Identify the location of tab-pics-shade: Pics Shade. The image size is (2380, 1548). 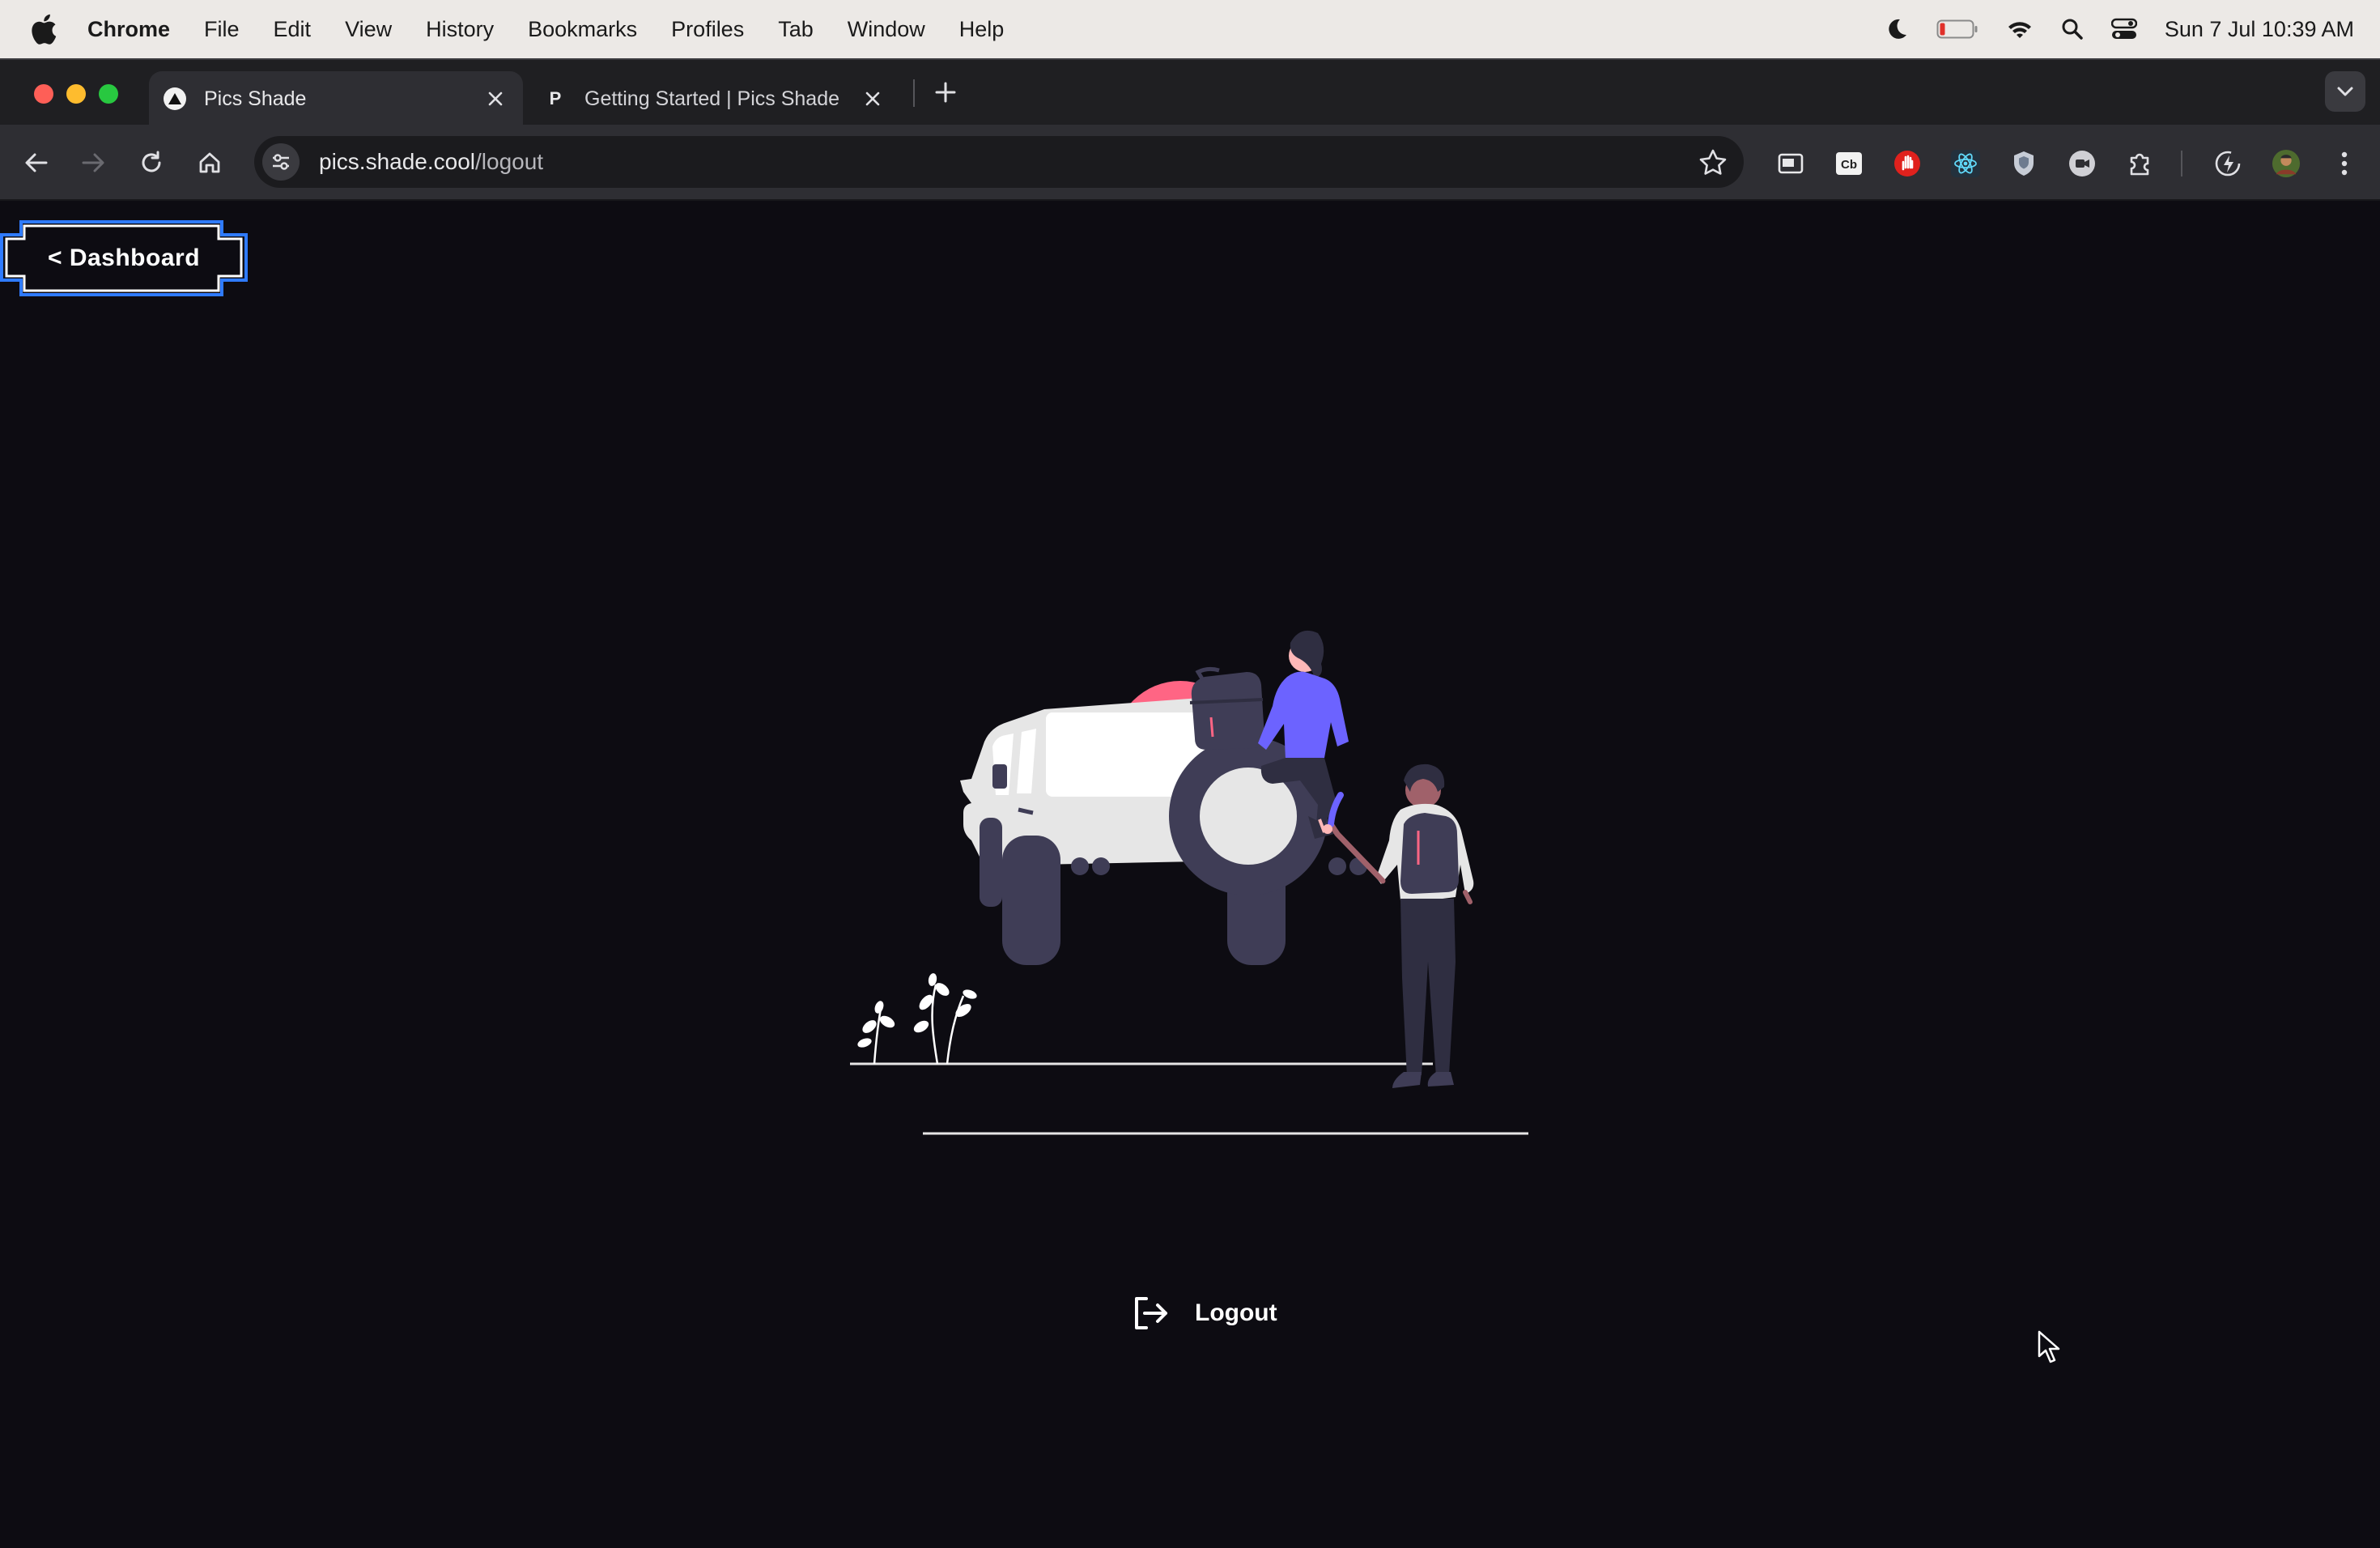
(336, 99).